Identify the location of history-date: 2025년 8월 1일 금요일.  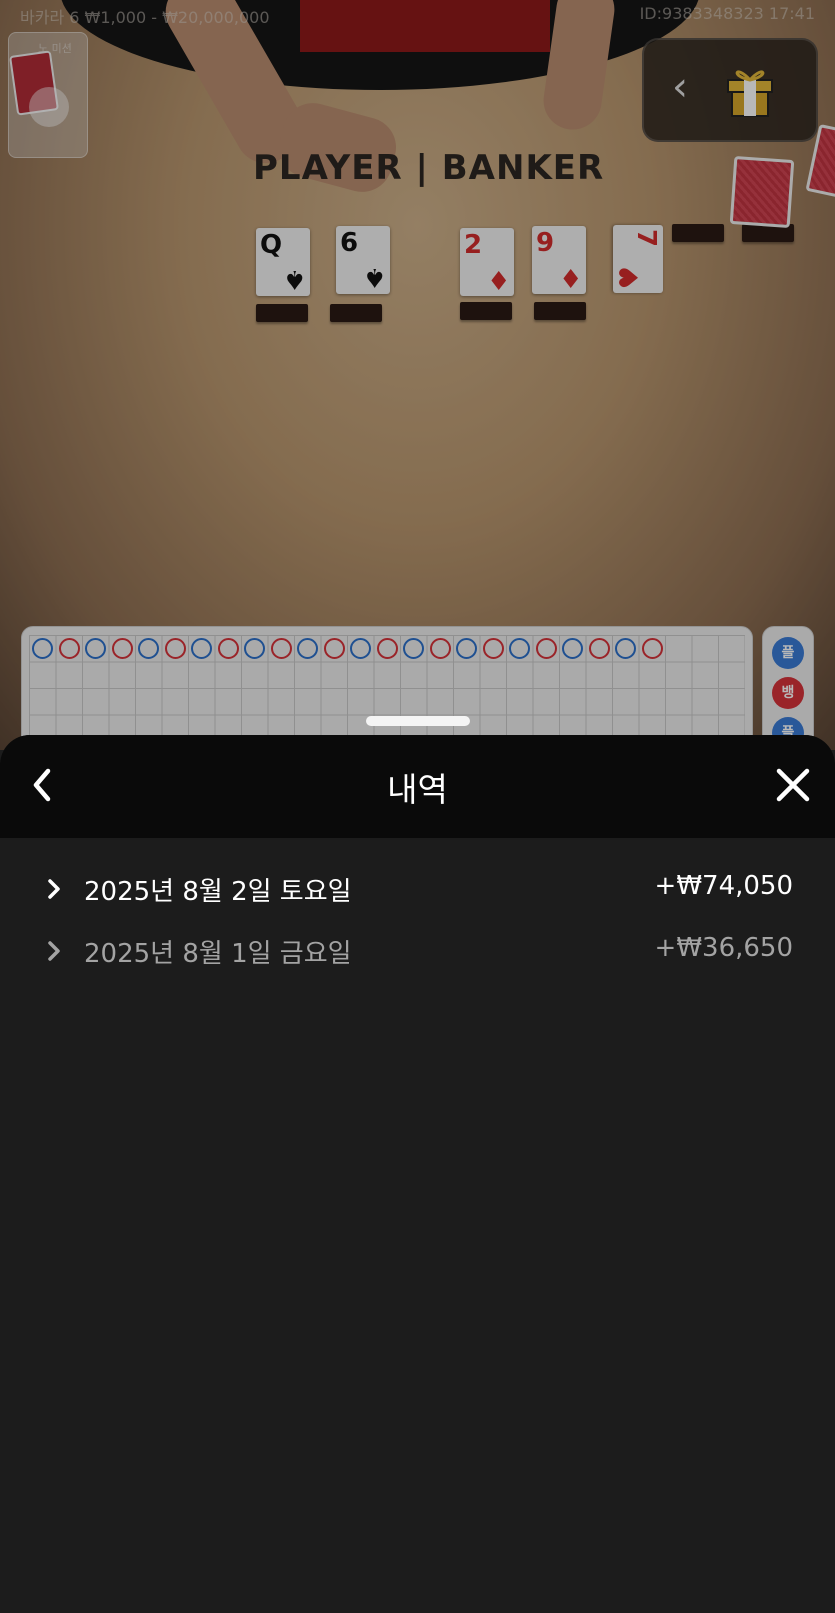
(218, 954).